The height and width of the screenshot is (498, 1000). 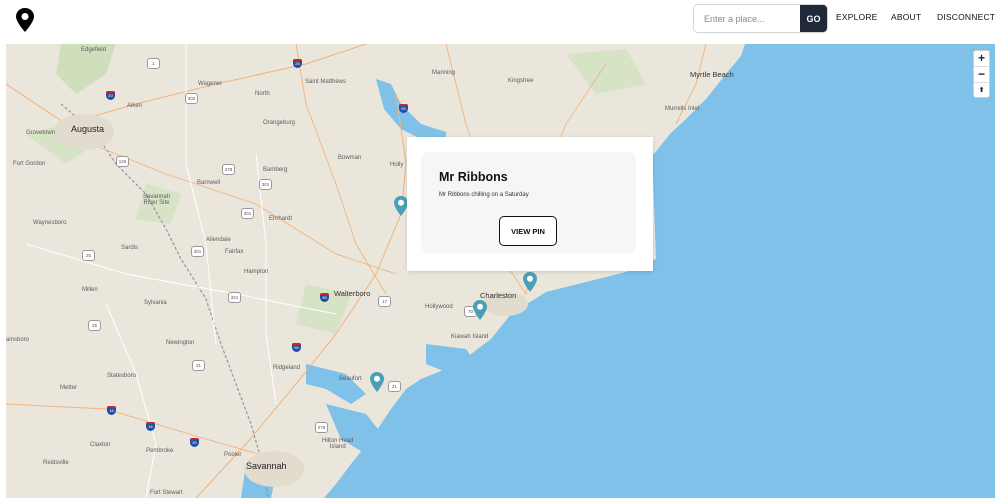 What do you see at coordinates (287, 368) in the screenshot?
I see `map-label-ridgeland: Ridgeland` at bounding box center [287, 368].